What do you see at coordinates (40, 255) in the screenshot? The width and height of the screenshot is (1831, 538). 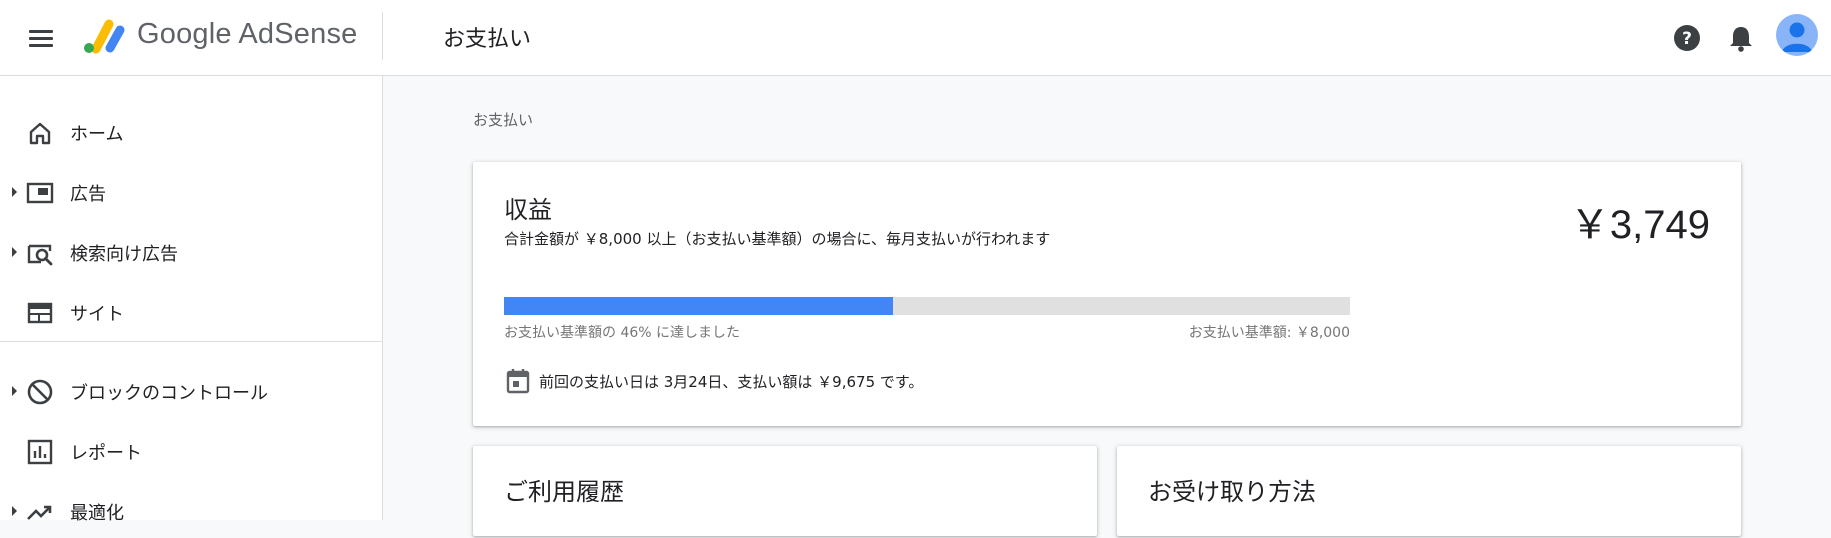 I see `search-ads-icon` at bounding box center [40, 255].